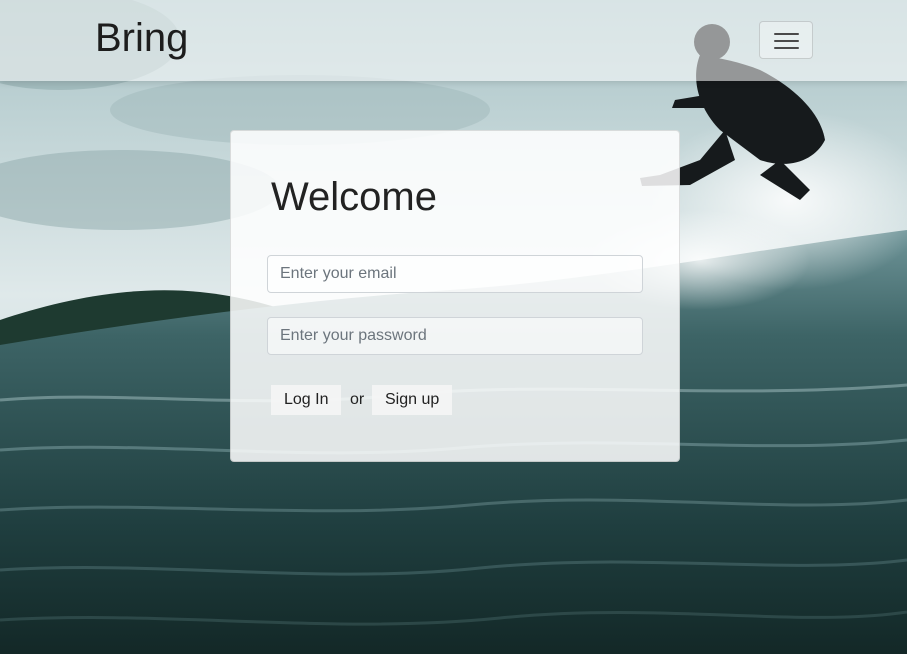 The height and width of the screenshot is (654, 907). What do you see at coordinates (455, 274) in the screenshot?
I see `email-input` at bounding box center [455, 274].